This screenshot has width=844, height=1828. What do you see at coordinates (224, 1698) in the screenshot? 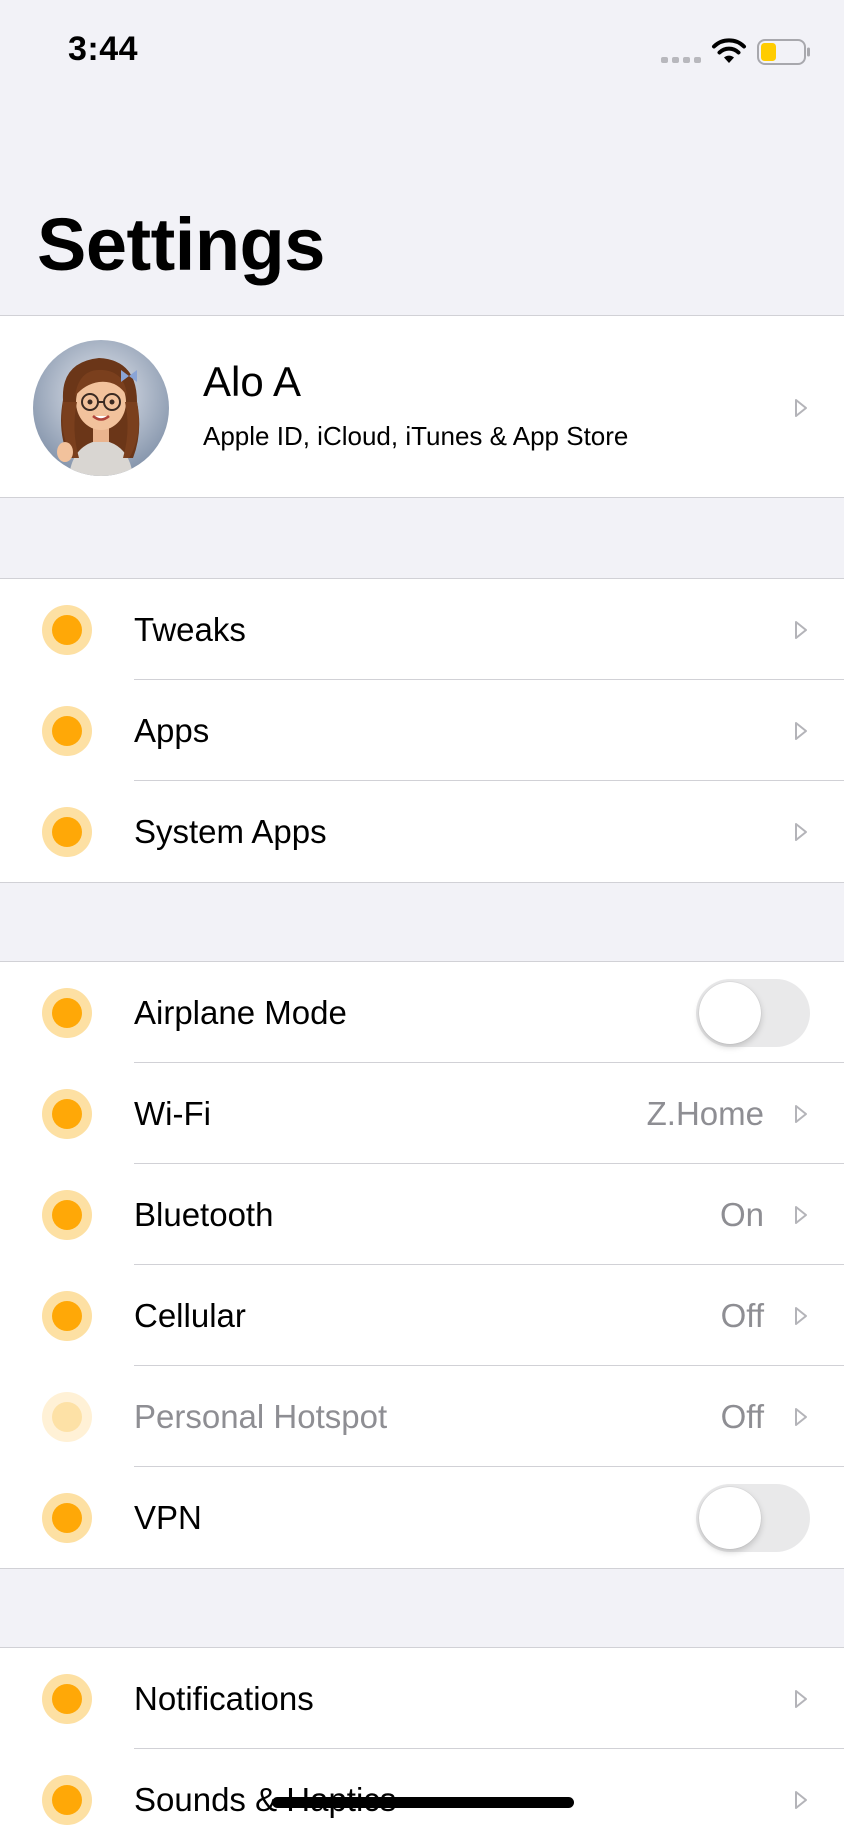
I see `row-label: Notifications` at bounding box center [224, 1698].